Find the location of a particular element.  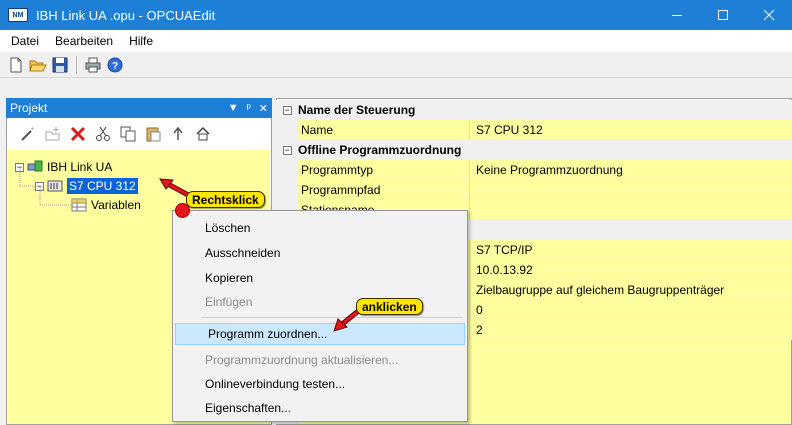

callout-rechtsklick: Rechtsklick is located at coordinates (225, 199).